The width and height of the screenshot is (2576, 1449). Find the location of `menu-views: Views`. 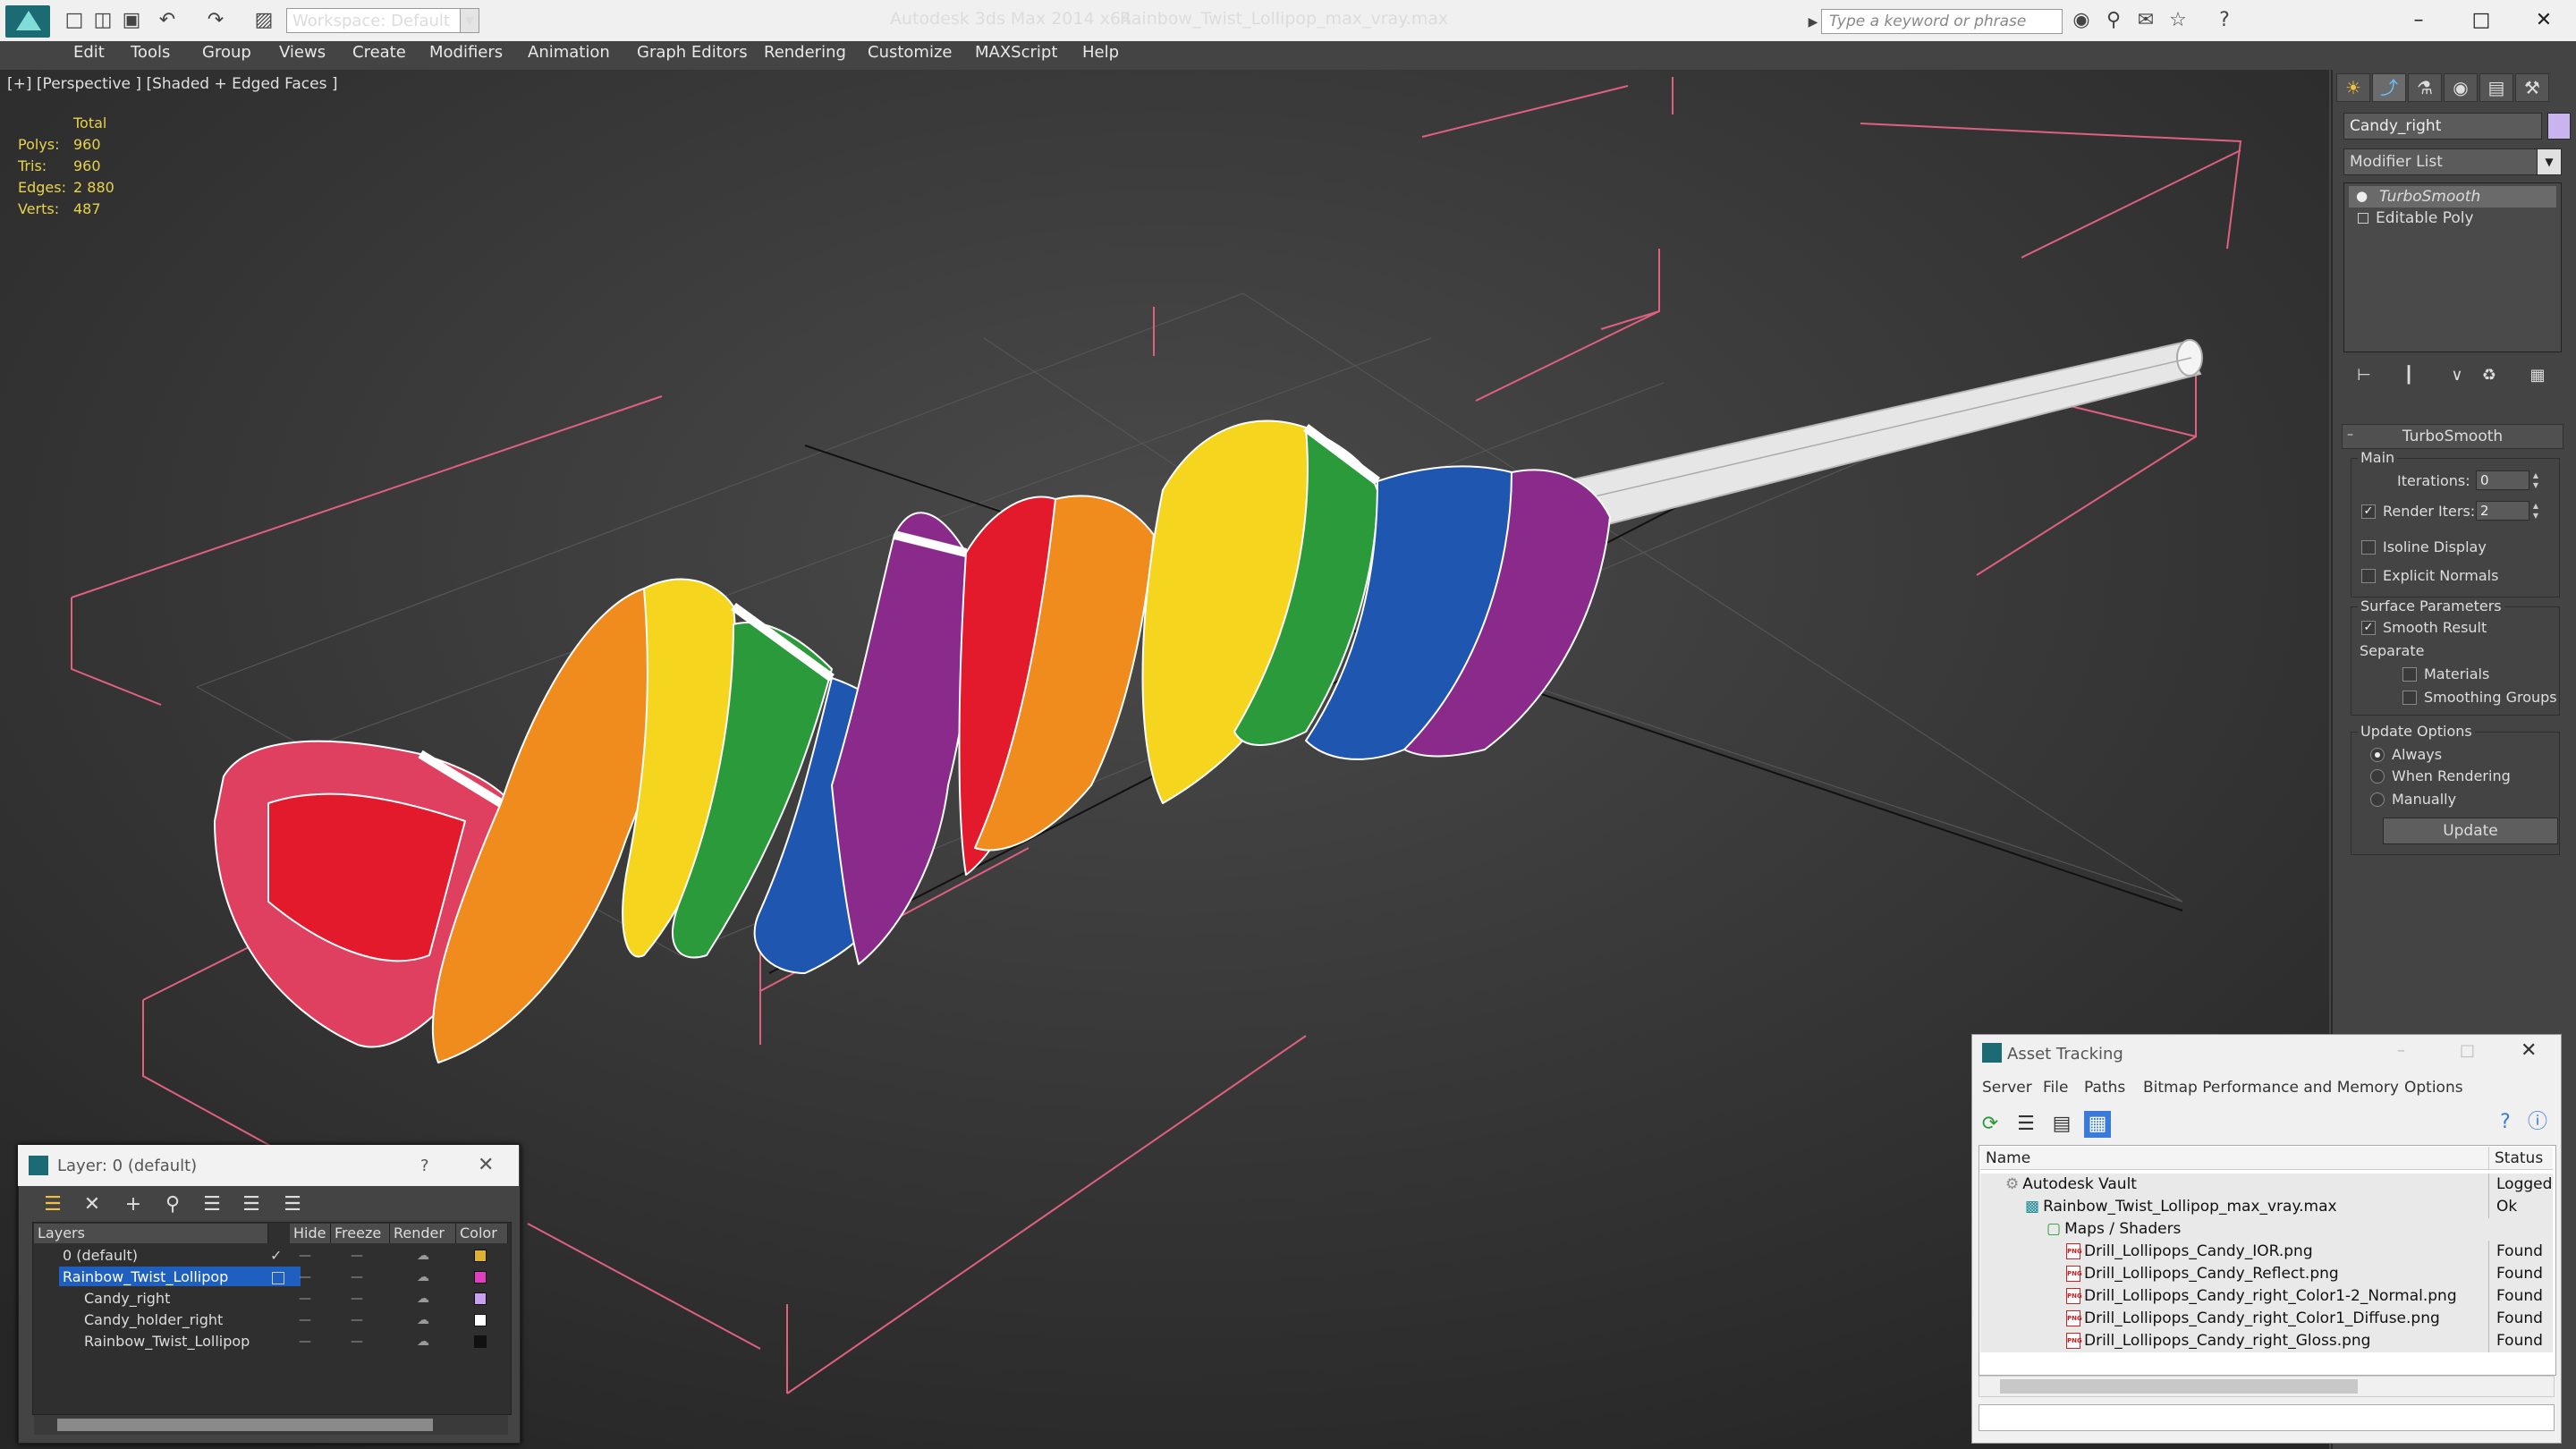

menu-views: Views is located at coordinates (302, 52).